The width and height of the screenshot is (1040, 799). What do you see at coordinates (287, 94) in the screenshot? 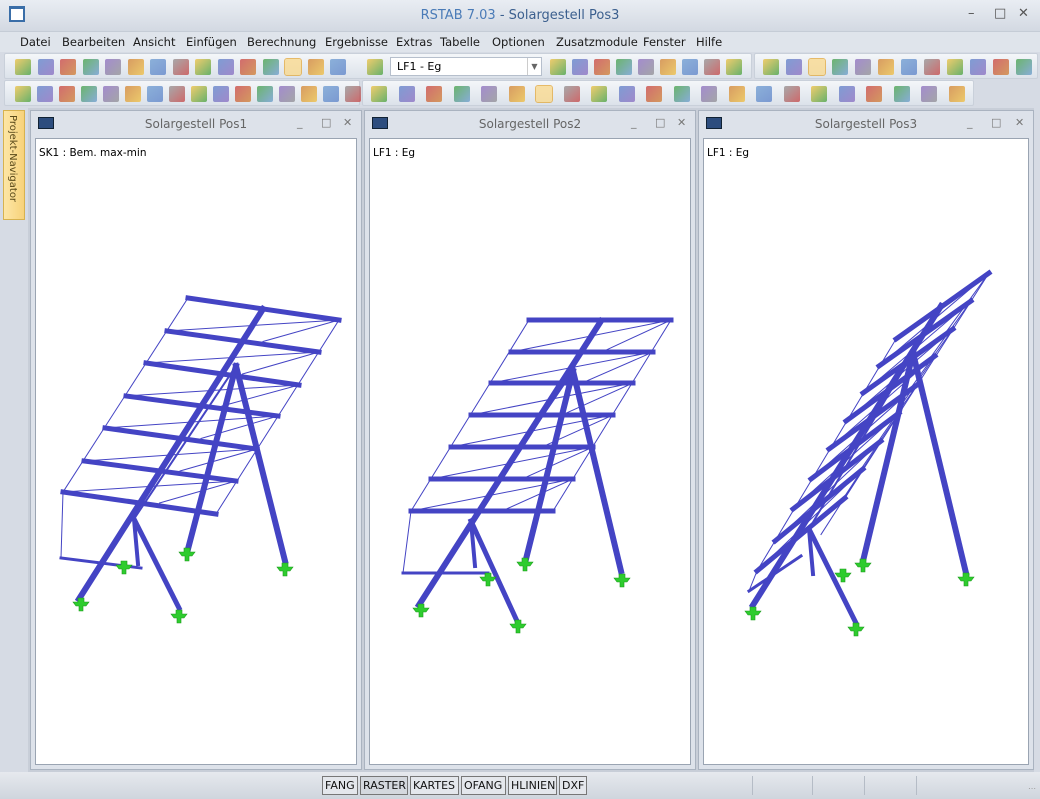
I see `filter-icon` at bounding box center [287, 94].